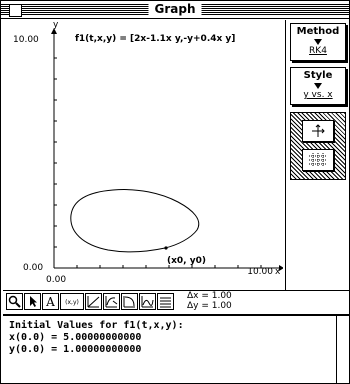  I want to click on method-label: Method, so click(318, 31).